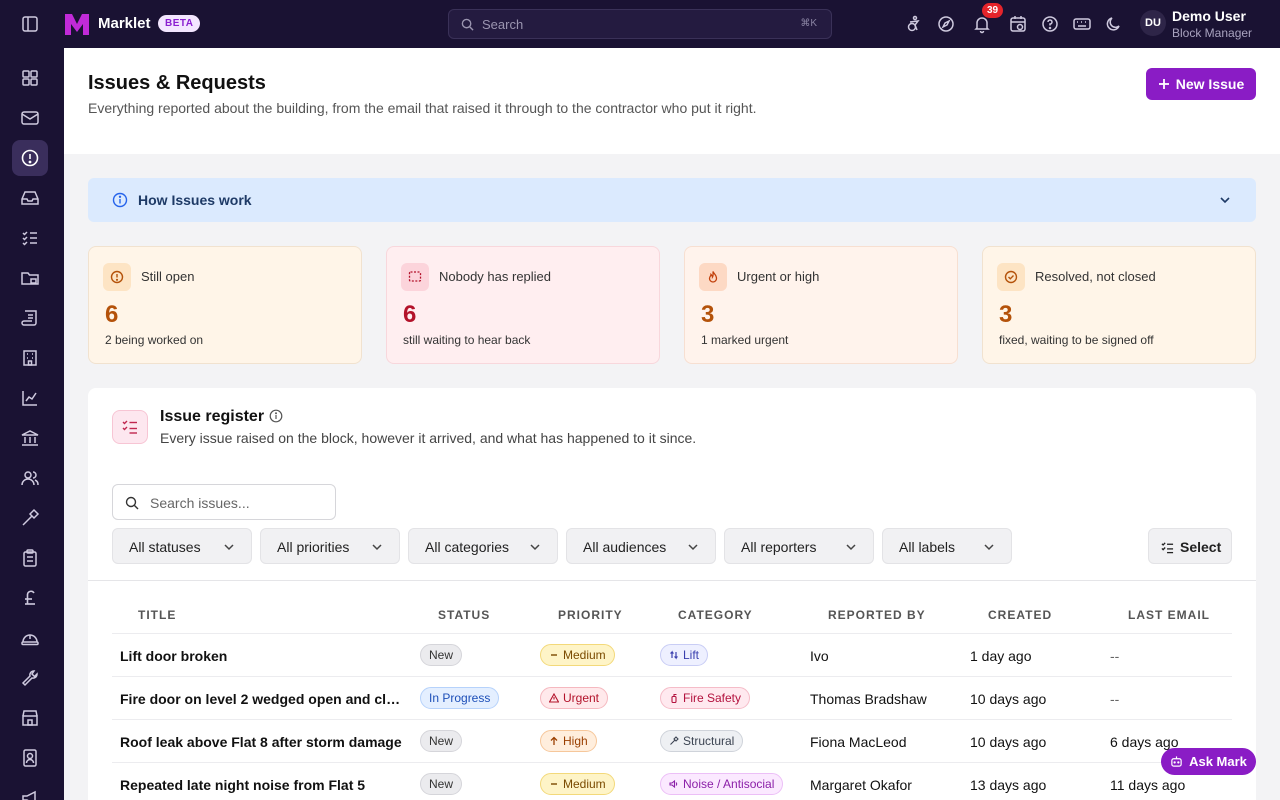  I want to click on alert-circle-icon, so click(117, 277).